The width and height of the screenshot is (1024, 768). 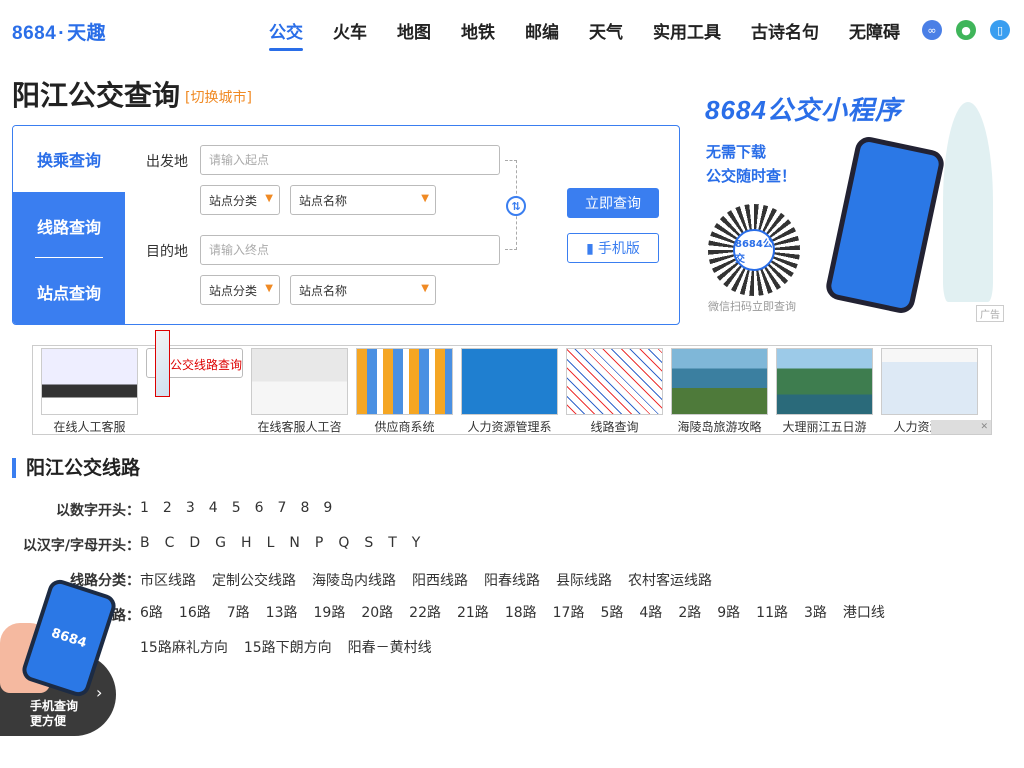 What do you see at coordinates (670, 580) in the screenshot?
I see `category-link: 农村客运线路` at bounding box center [670, 580].